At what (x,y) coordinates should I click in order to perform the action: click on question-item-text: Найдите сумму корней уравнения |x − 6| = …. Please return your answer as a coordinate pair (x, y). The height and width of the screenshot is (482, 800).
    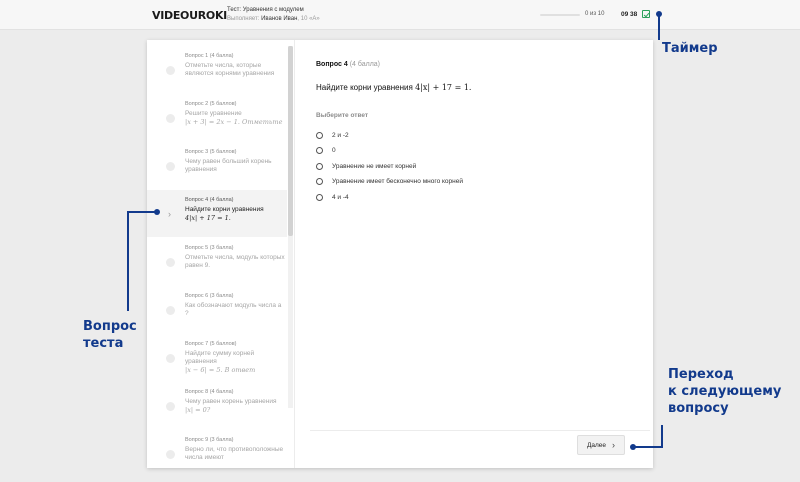
    Looking at the image, I should click on (235, 362).